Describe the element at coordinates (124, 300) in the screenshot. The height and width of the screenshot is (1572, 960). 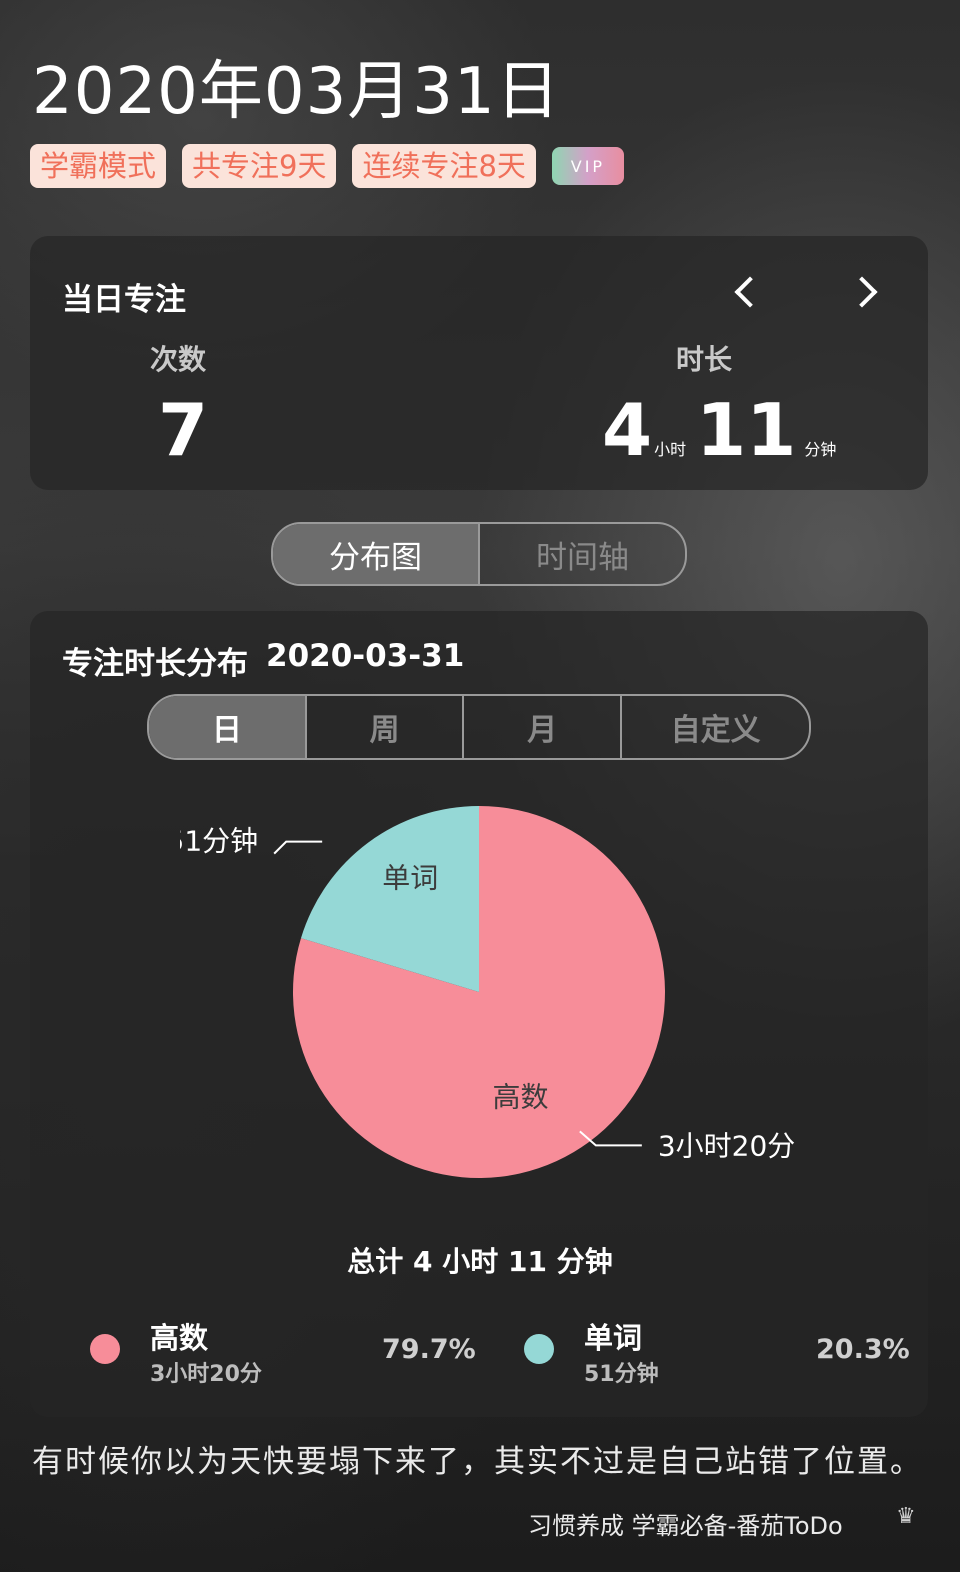
I see `daily-focus-title: 当日专注` at that location.